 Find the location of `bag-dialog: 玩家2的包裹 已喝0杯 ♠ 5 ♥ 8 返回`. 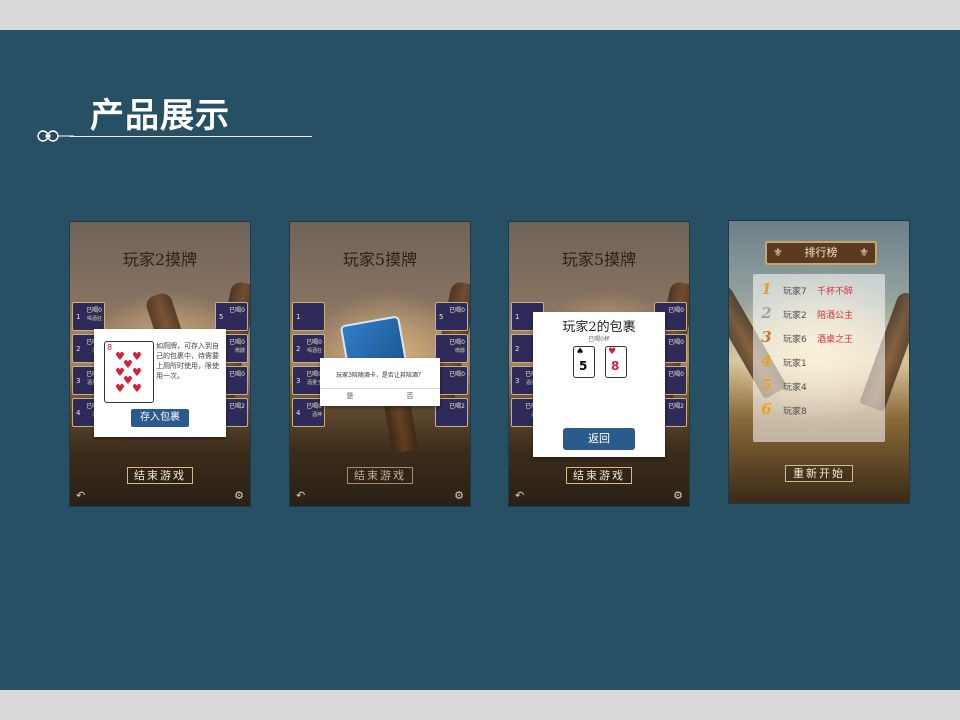

bag-dialog: 玩家2的包裹 已喝0杯 ♠ 5 ♥ 8 返回 is located at coordinates (599, 384).